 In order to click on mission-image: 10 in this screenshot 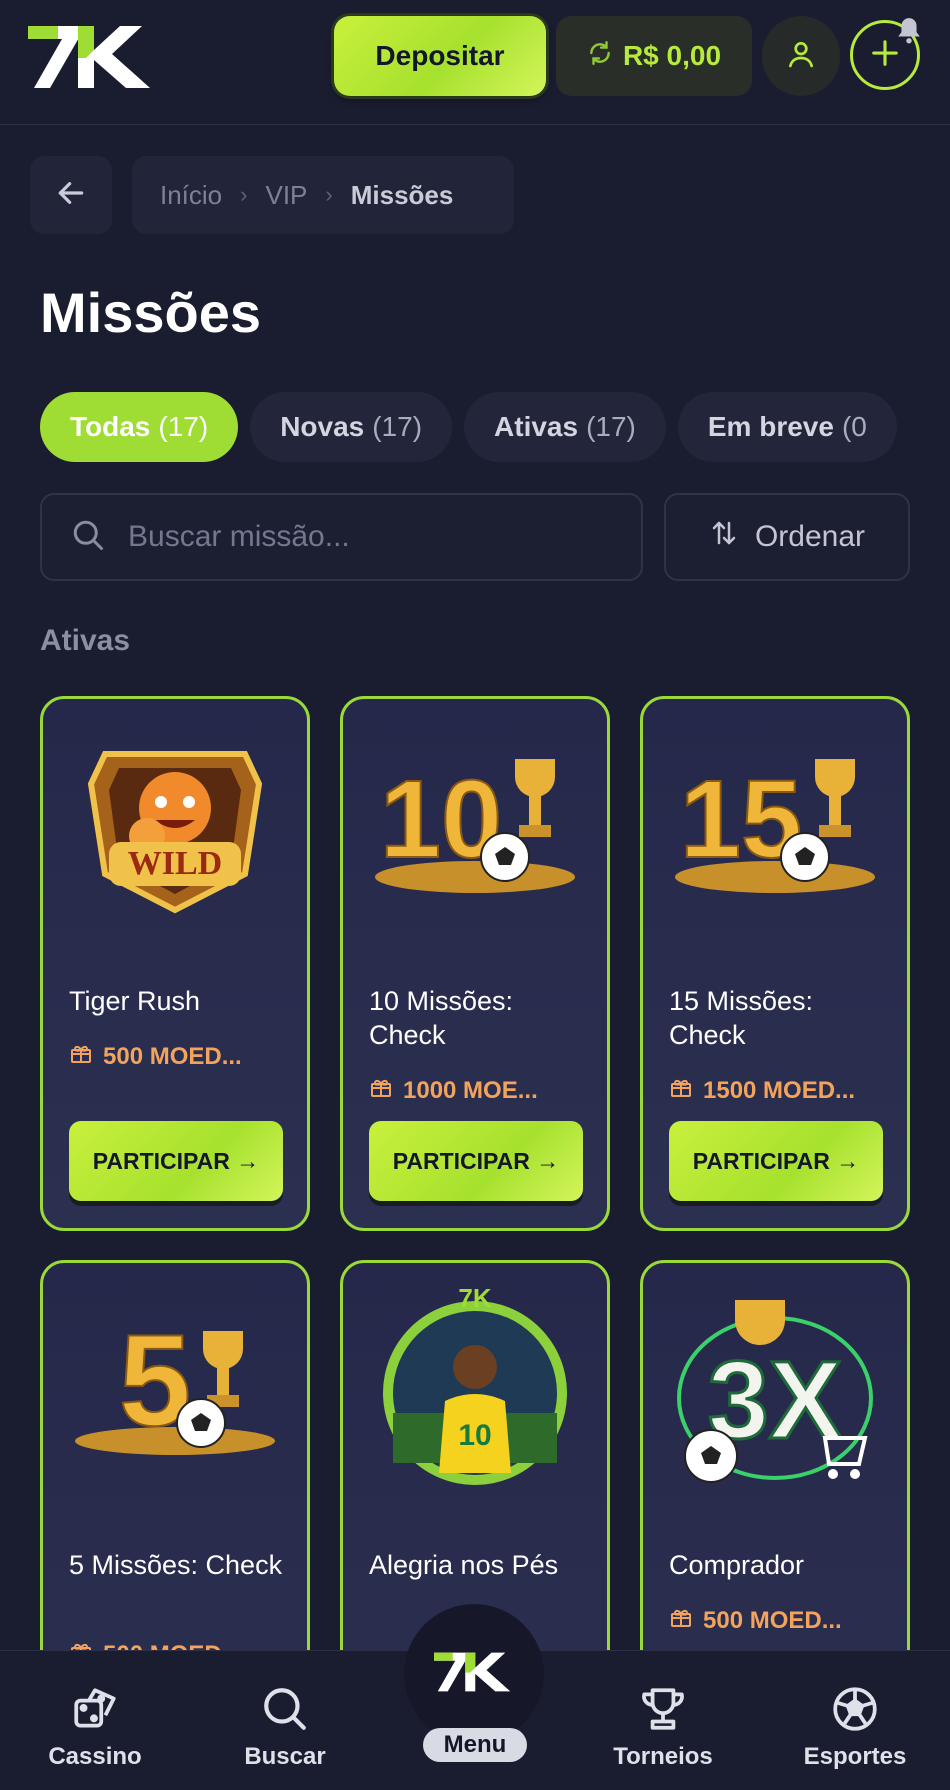, I will do `click(475, 824)`.